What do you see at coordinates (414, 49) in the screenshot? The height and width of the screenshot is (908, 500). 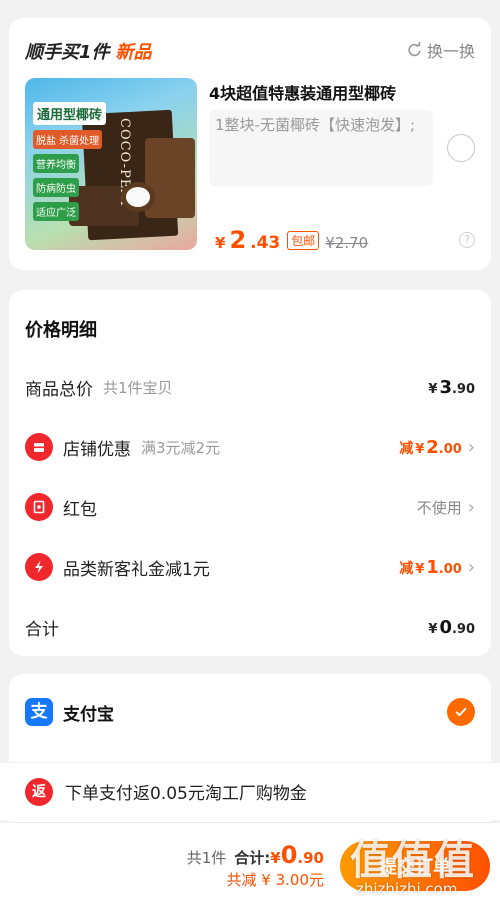 I see `refresh-icon` at bounding box center [414, 49].